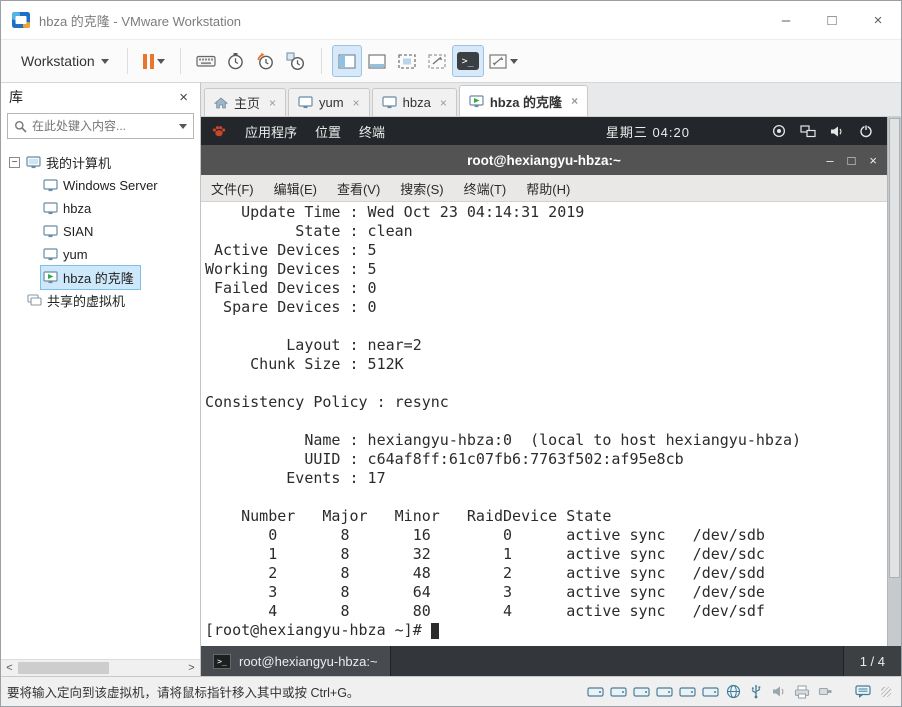 The image size is (902, 707). What do you see at coordinates (245, 102) in the screenshot?
I see `tab-home: 主页 ×` at bounding box center [245, 102].